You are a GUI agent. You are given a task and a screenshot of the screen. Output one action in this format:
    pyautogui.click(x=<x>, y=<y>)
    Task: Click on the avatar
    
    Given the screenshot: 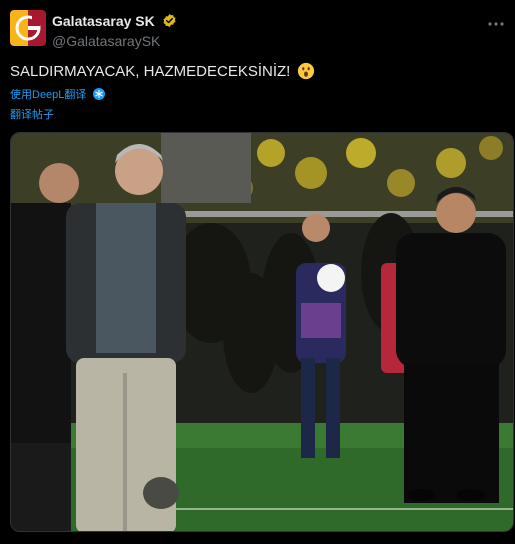 What is the action you would take?
    pyautogui.click(x=28, y=28)
    